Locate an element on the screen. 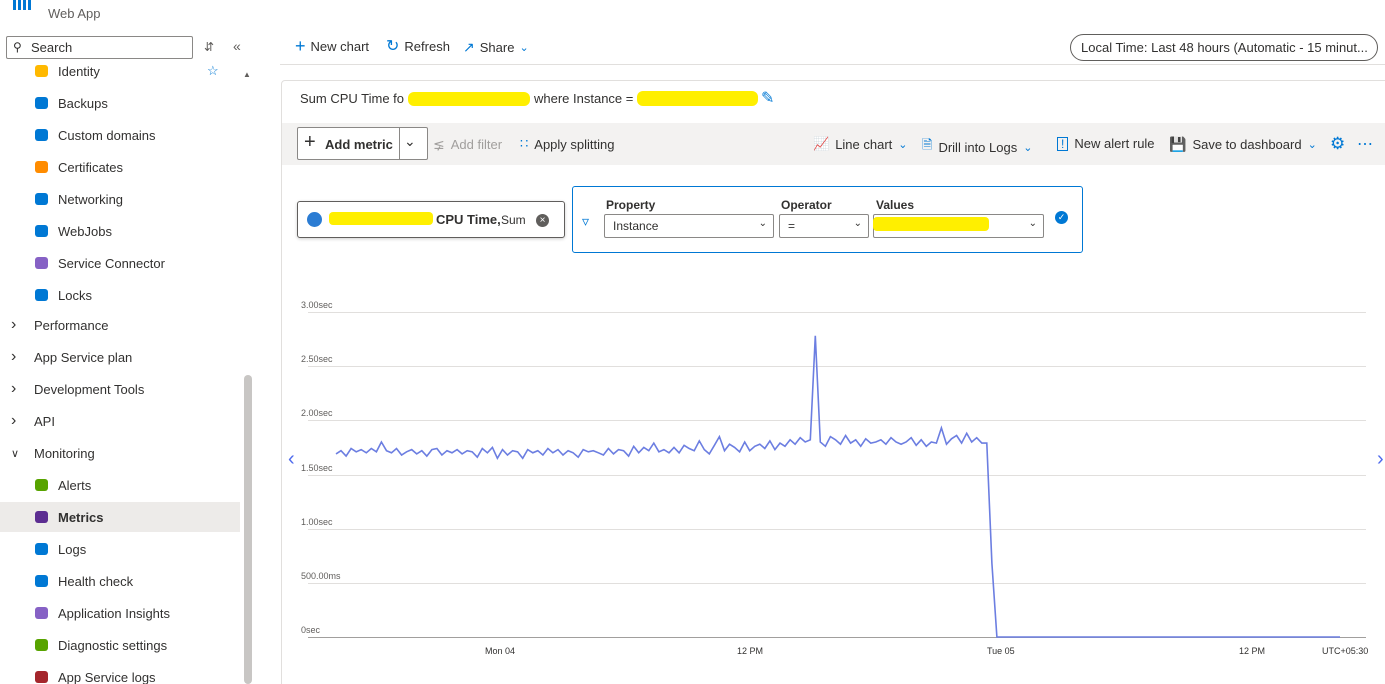 The width and height of the screenshot is (1385, 684). apply-splitting-label: Apply splitting is located at coordinates (574, 144).